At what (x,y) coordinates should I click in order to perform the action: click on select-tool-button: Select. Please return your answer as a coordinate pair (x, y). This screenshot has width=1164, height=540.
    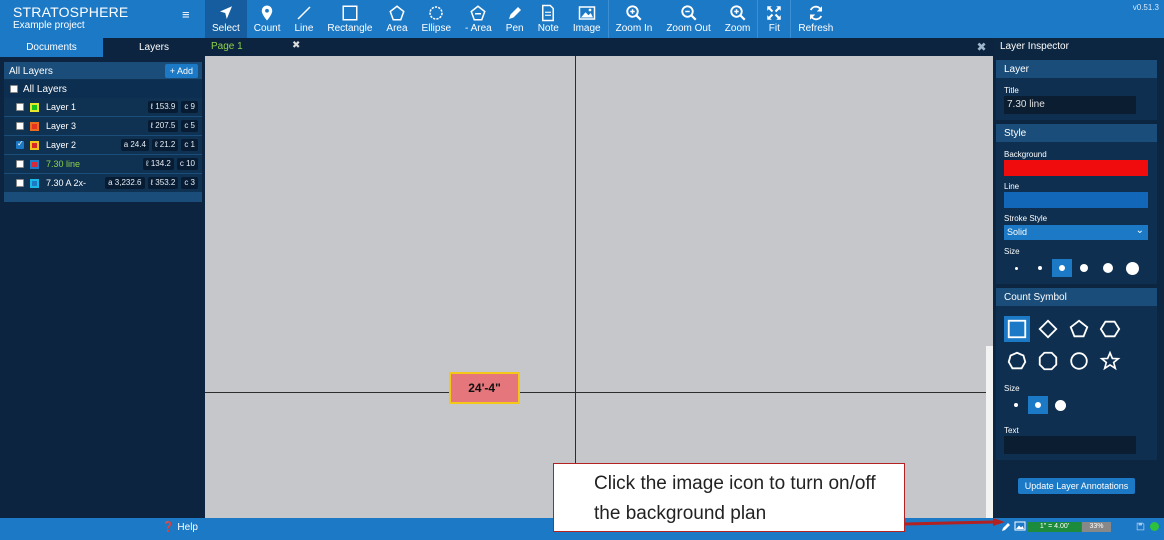
    Looking at the image, I should click on (226, 19).